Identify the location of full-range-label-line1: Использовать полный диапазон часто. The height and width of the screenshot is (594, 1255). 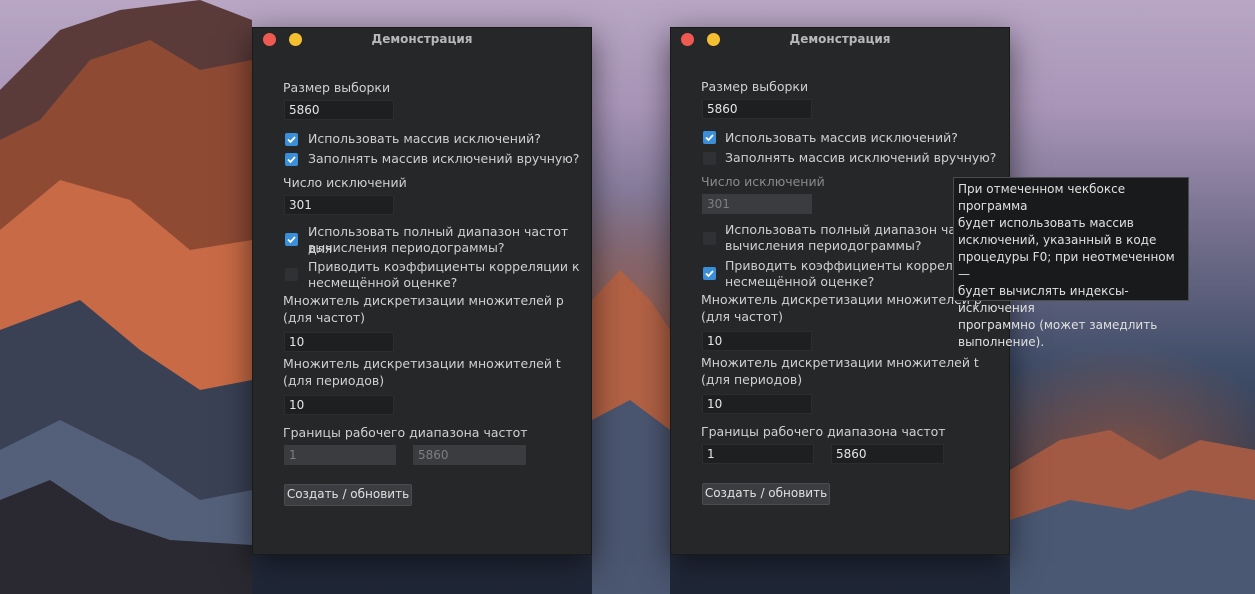
(851, 229).